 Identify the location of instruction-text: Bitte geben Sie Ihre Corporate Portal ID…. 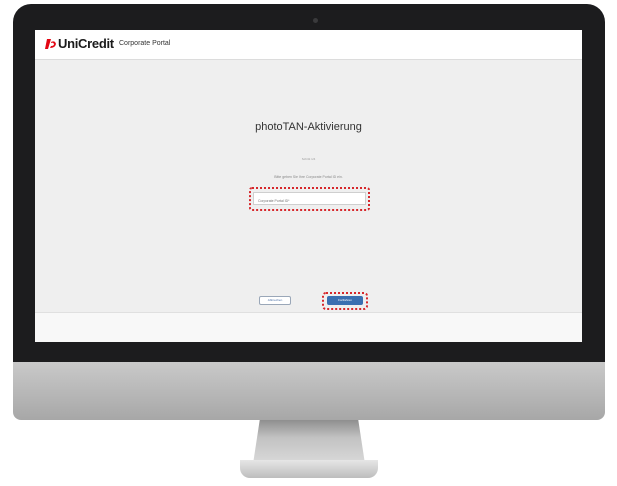
(308, 177).